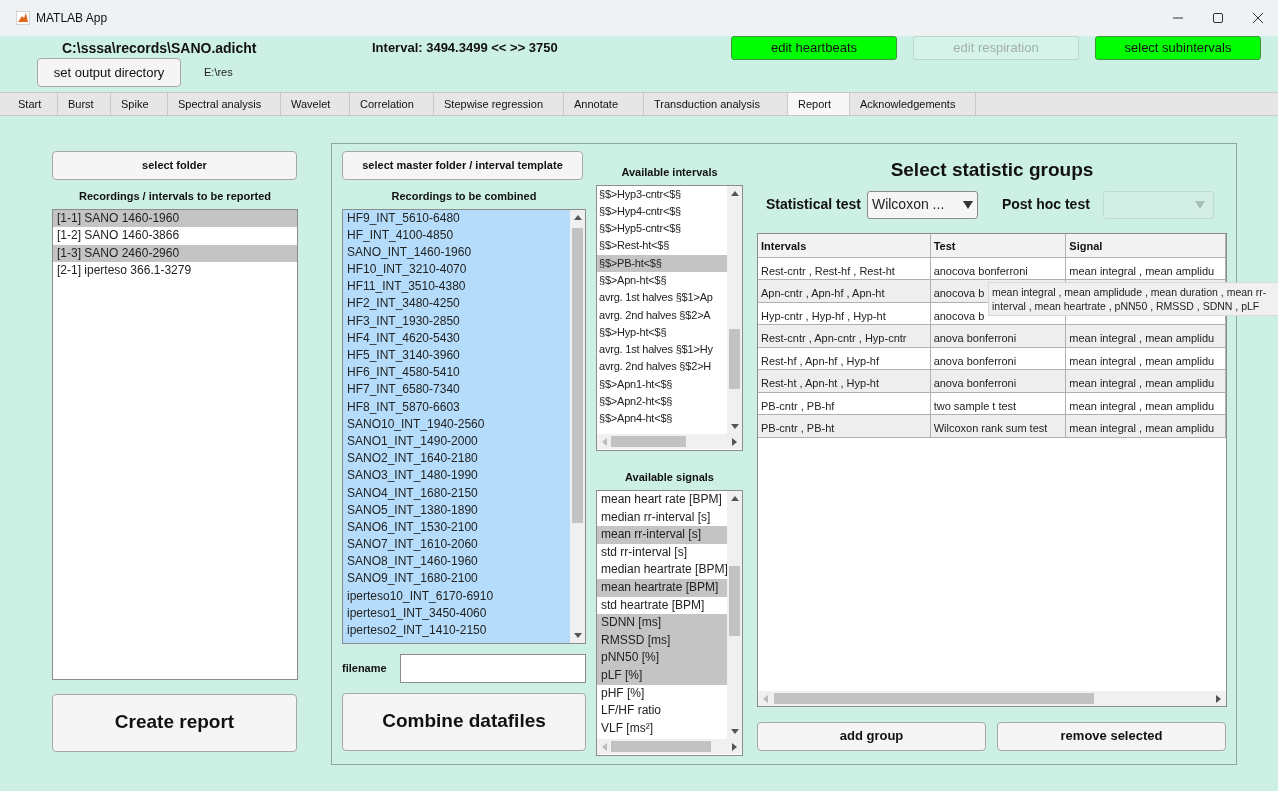 This screenshot has width=1278, height=791. Describe the element at coordinates (975, 406) in the screenshot. I see `table-cell-text: two sample t test` at that location.